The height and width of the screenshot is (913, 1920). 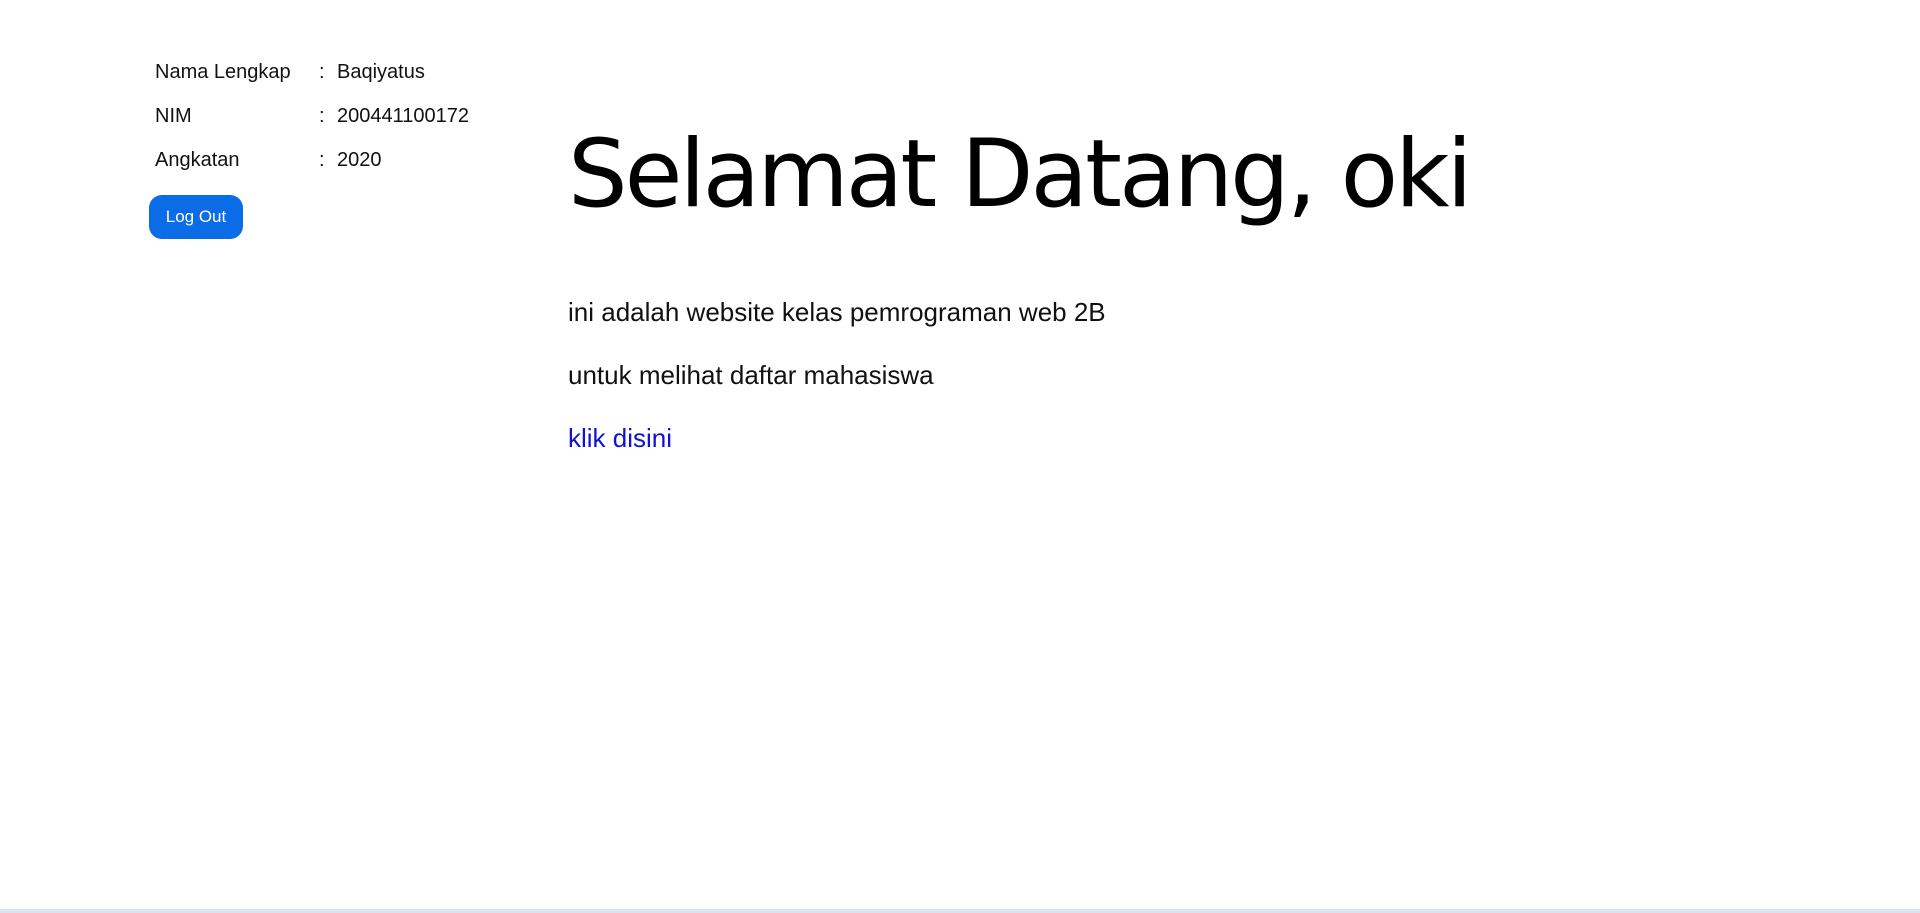 I want to click on profile-label: NIM, so click(x=173, y=115).